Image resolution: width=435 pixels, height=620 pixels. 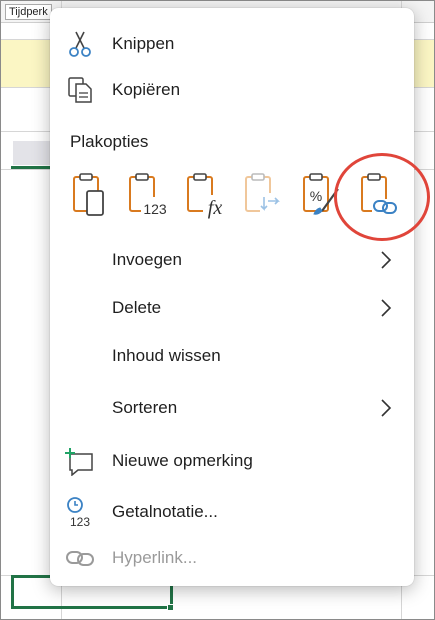 What do you see at coordinates (147, 259) in the screenshot?
I see `menu-item-label: Invoegen` at bounding box center [147, 259].